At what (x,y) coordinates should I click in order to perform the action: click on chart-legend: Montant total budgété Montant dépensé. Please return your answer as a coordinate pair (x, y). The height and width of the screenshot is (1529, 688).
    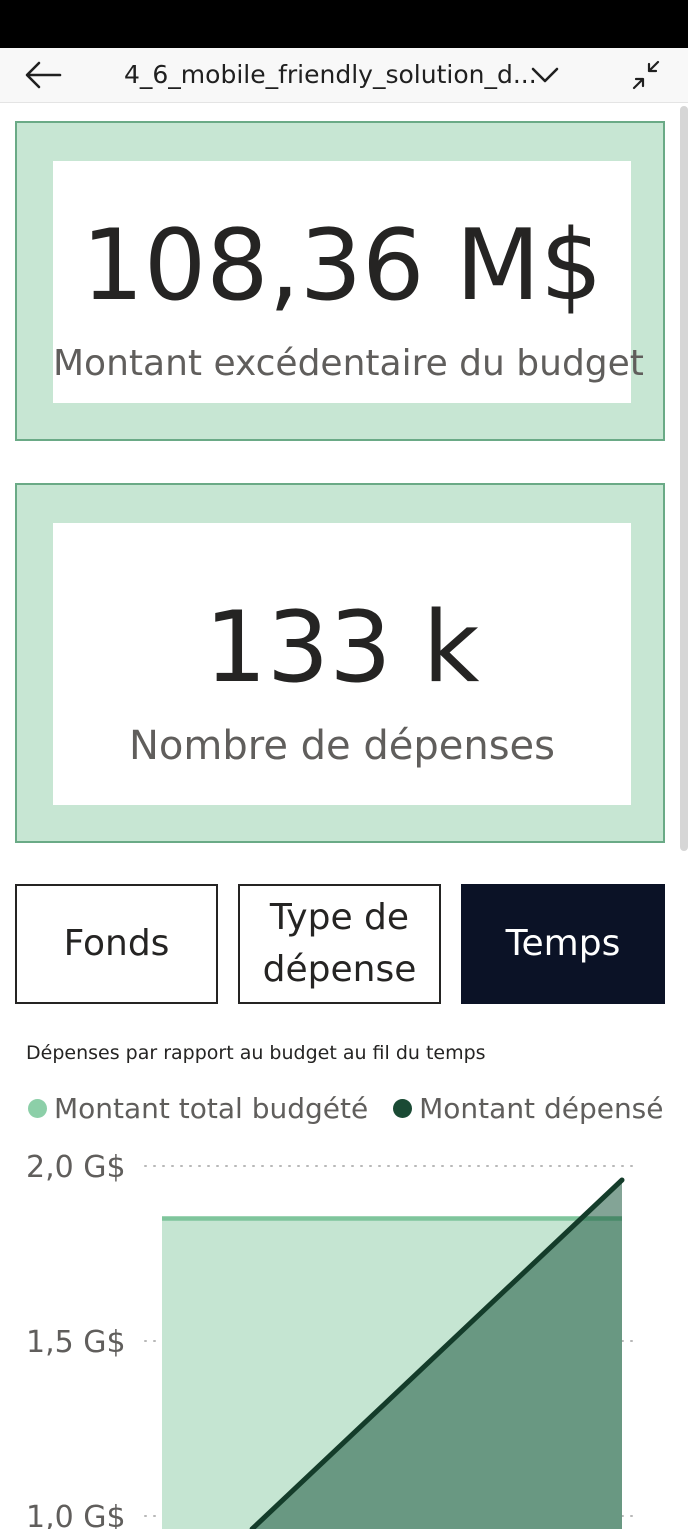
    Looking at the image, I should click on (346, 1108).